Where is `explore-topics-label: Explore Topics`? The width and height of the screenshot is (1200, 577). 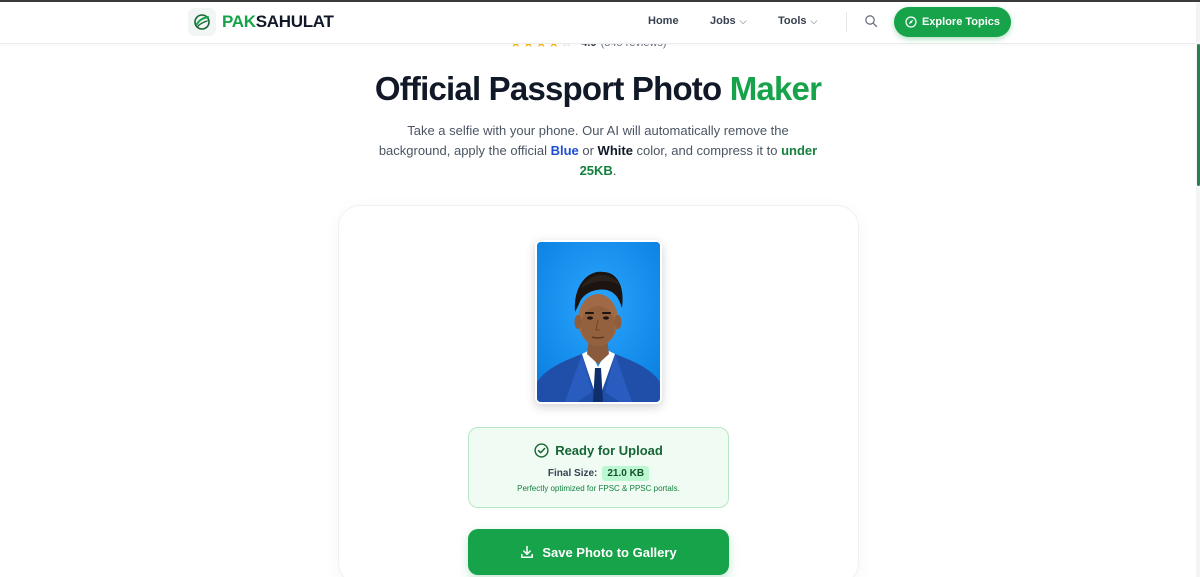 explore-topics-label: Explore Topics is located at coordinates (961, 22).